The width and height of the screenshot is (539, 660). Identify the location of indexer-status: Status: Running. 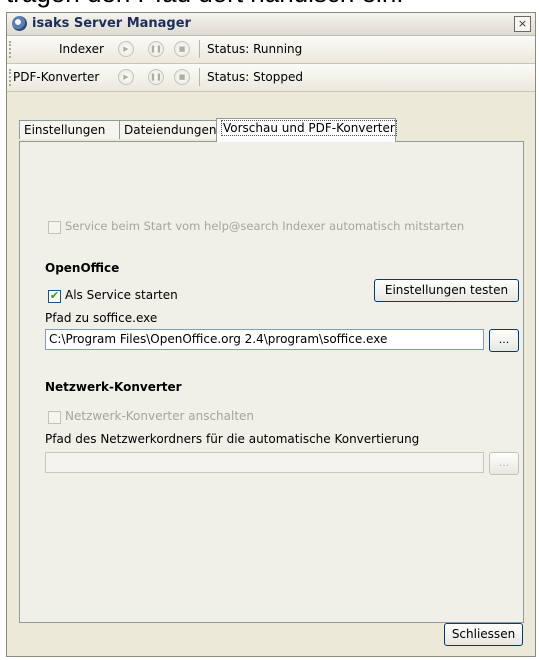
(255, 49).